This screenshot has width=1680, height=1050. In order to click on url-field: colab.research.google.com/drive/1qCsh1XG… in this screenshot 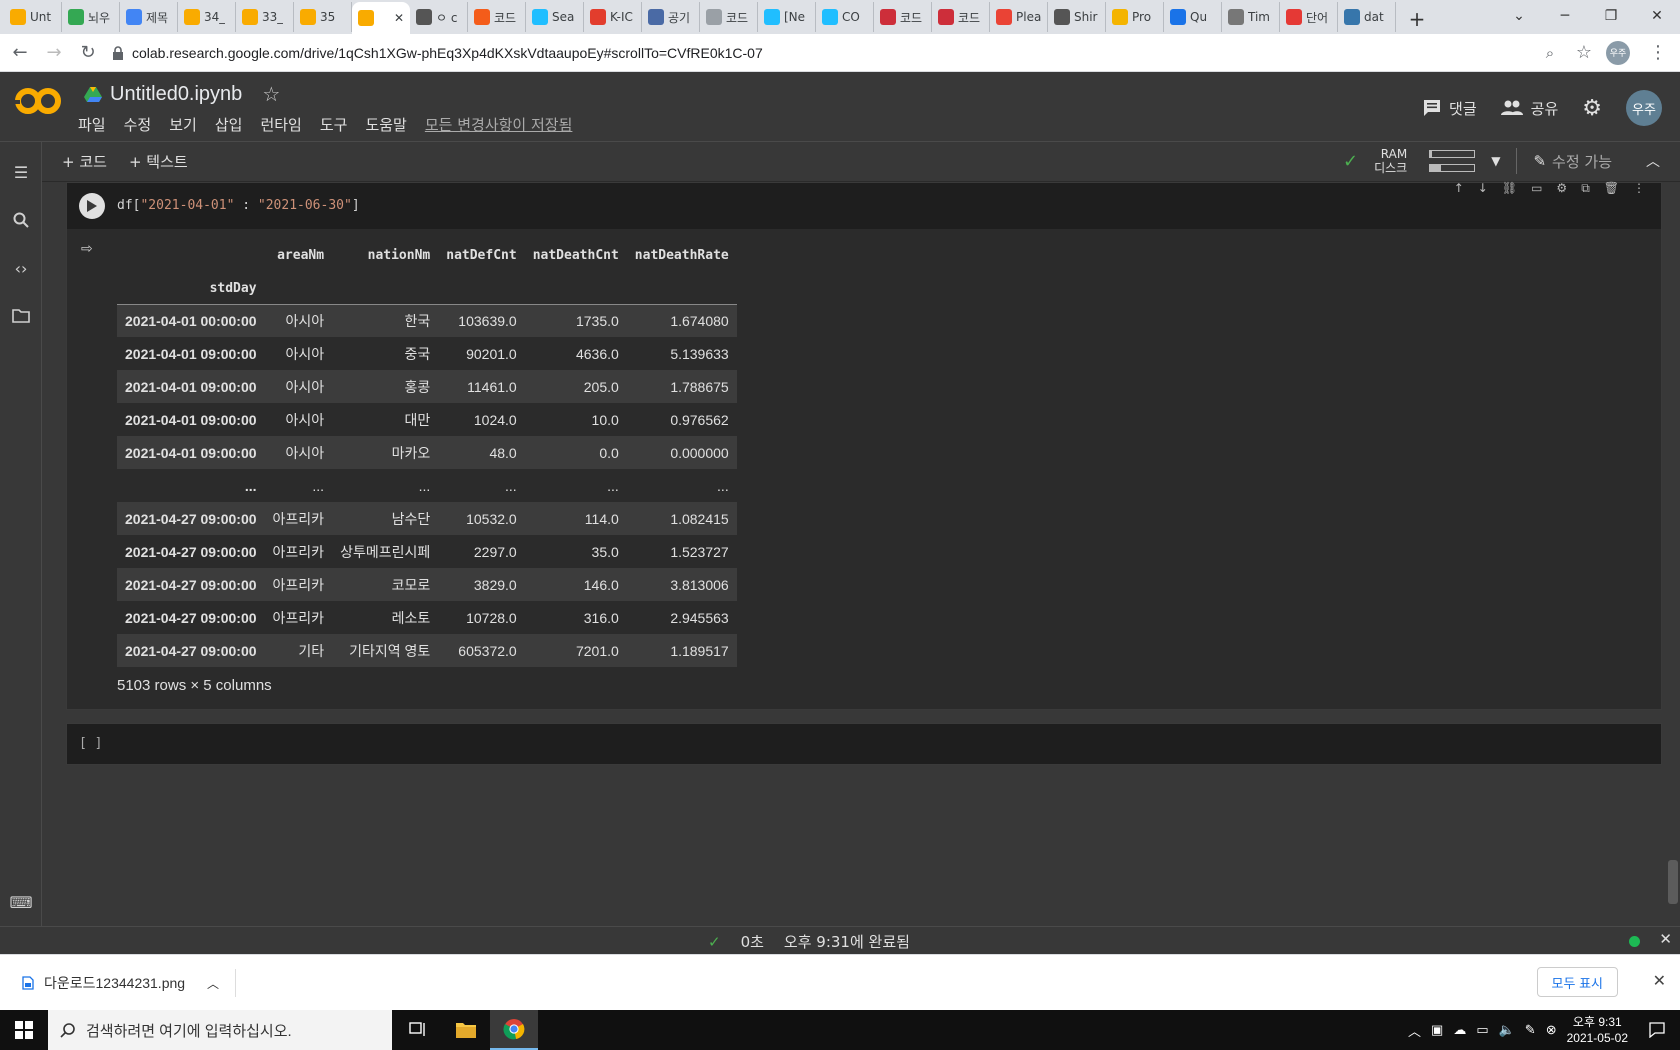, I will do `click(821, 53)`.